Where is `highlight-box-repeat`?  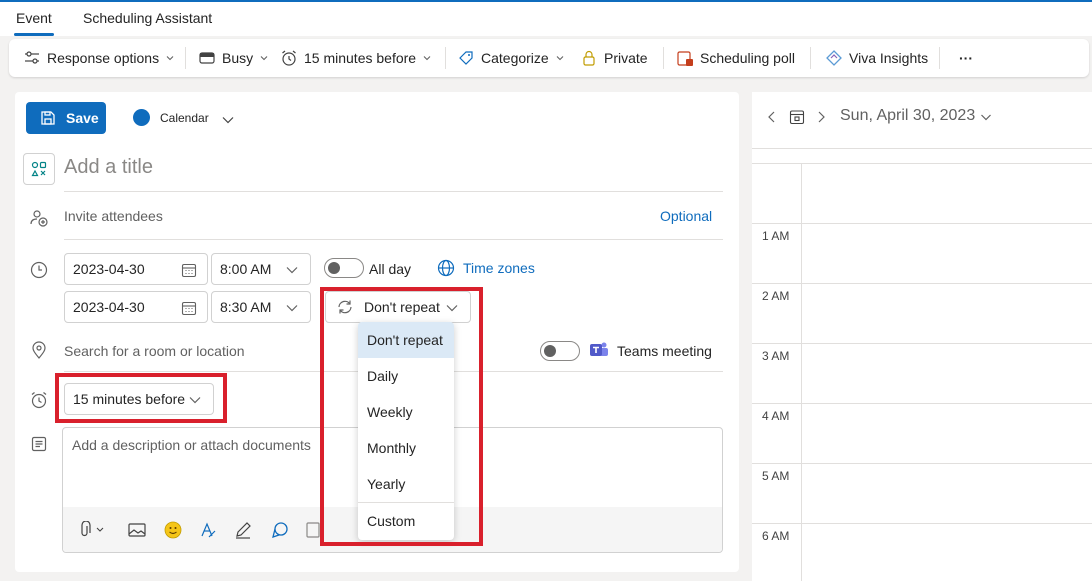 highlight-box-repeat is located at coordinates (401, 416).